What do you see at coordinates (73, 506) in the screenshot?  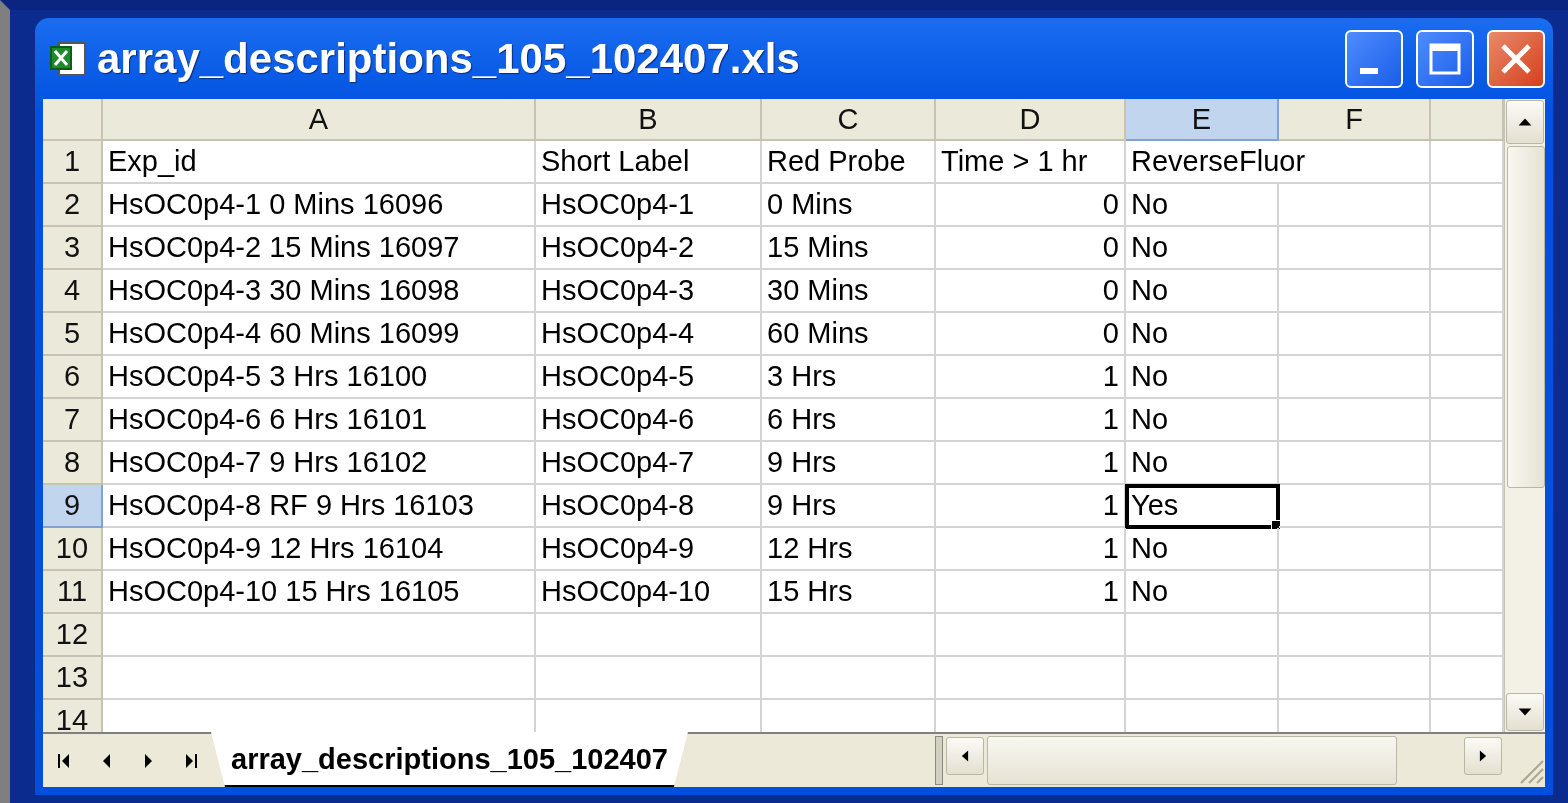 I see `row-header: 9` at bounding box center [73, 506].